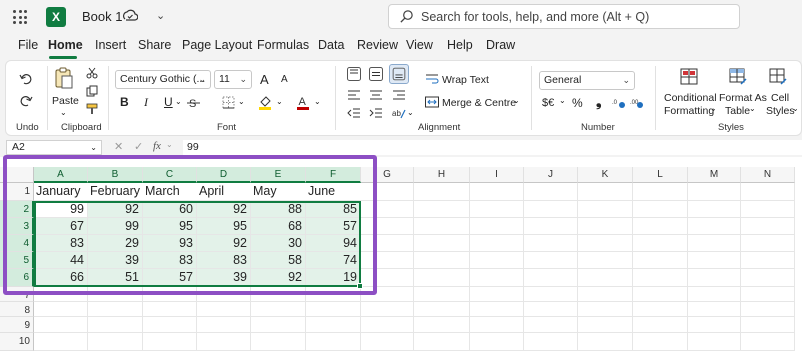  I want to click on cell-c8, so click(170, 309).